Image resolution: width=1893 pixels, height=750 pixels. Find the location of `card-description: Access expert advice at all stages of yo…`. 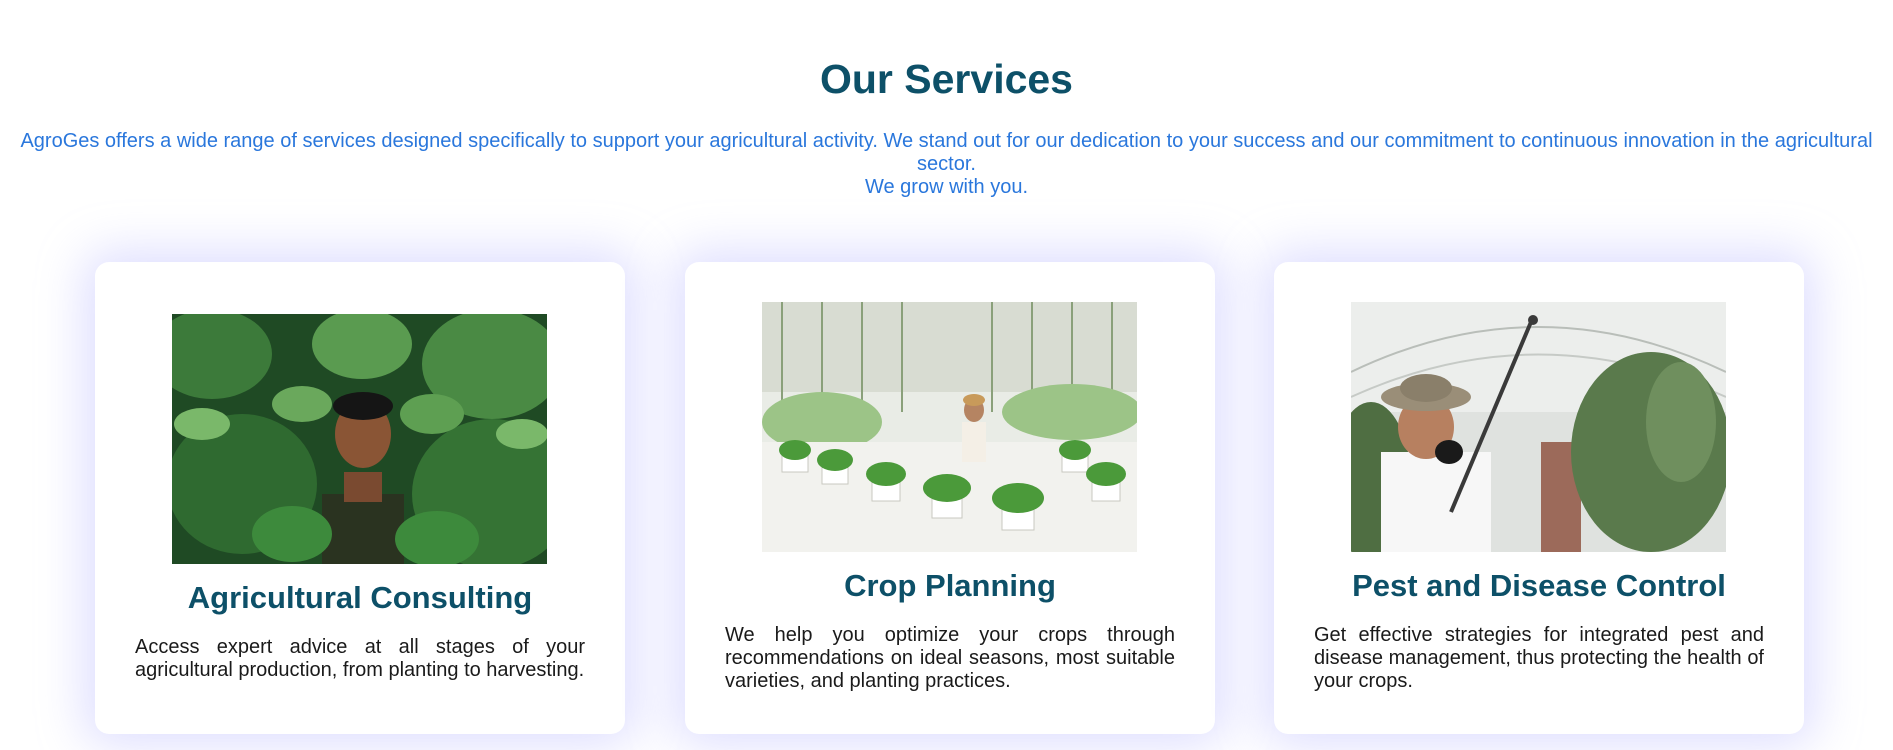

card-description: Access expert advice at all stages of yo… is located at coordinates (360, 658).